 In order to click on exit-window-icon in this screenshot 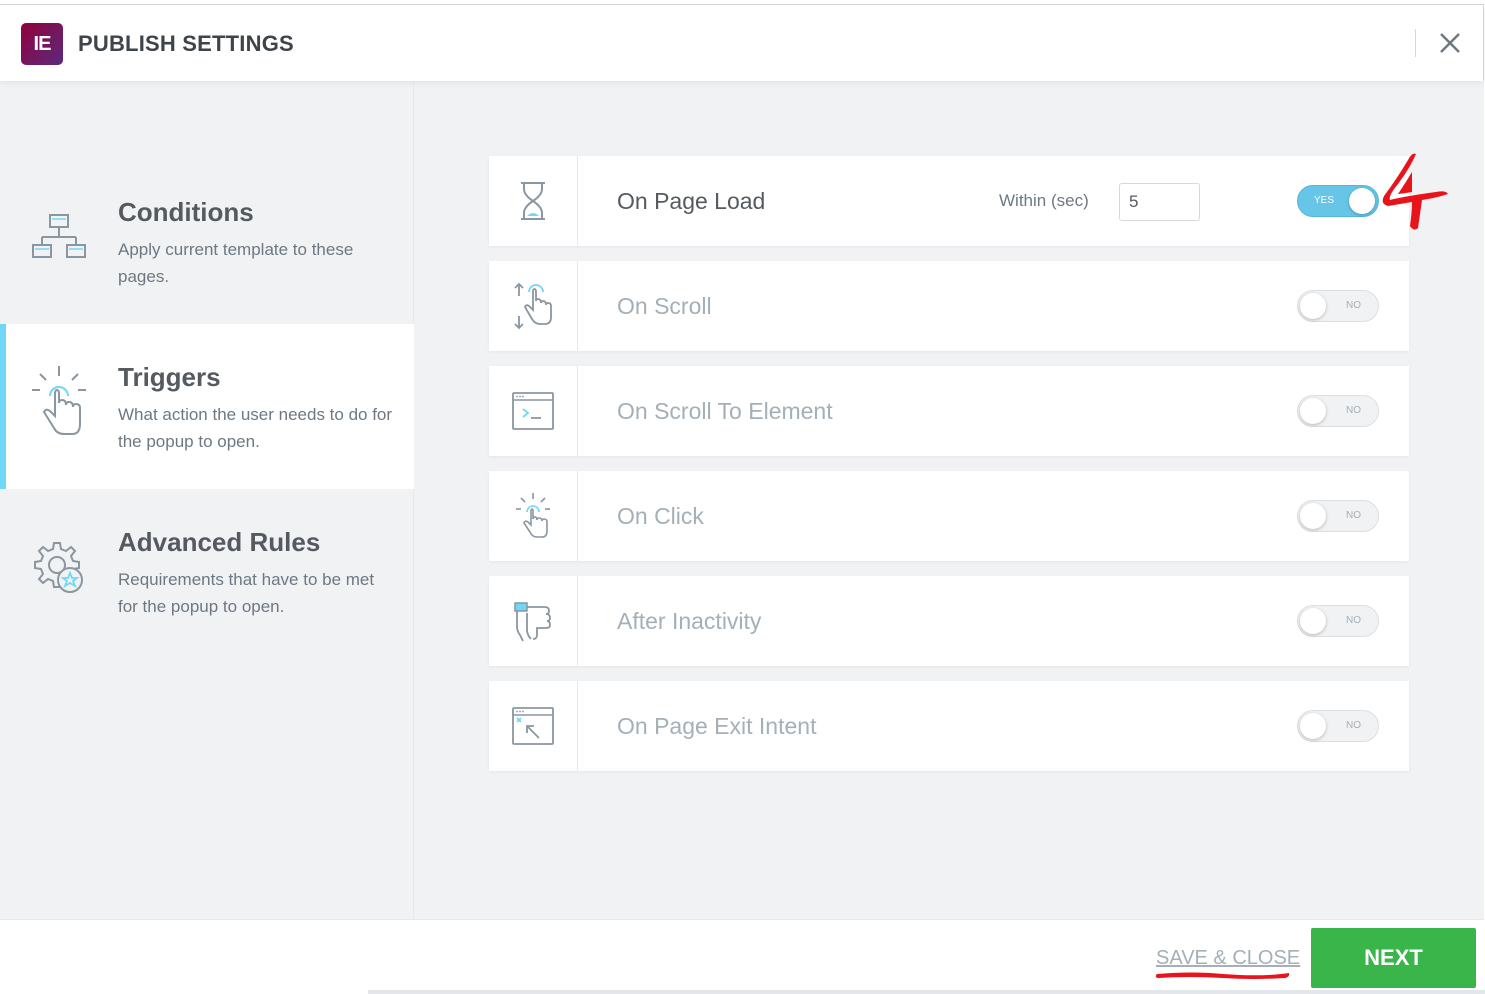, I will do `click(533, 726)`.